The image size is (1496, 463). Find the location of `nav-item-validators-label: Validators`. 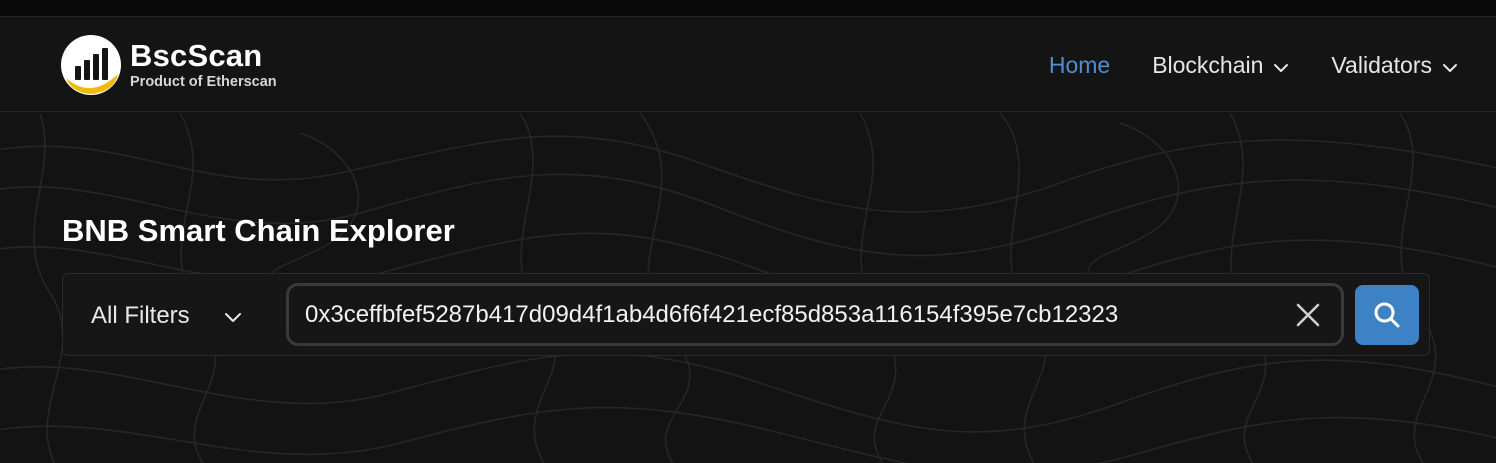

nav-item-validators-label: Validators is located at coordinates (1381, 64).